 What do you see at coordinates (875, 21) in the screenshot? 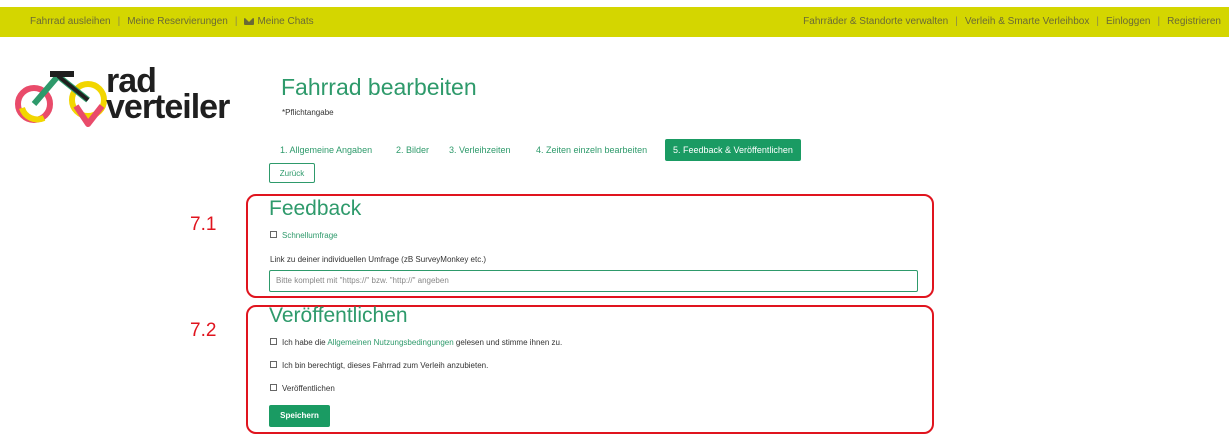
I see `nav-manage-bikes: Fahrräder & Standorte verwalten` at bounding box center [875, 21].